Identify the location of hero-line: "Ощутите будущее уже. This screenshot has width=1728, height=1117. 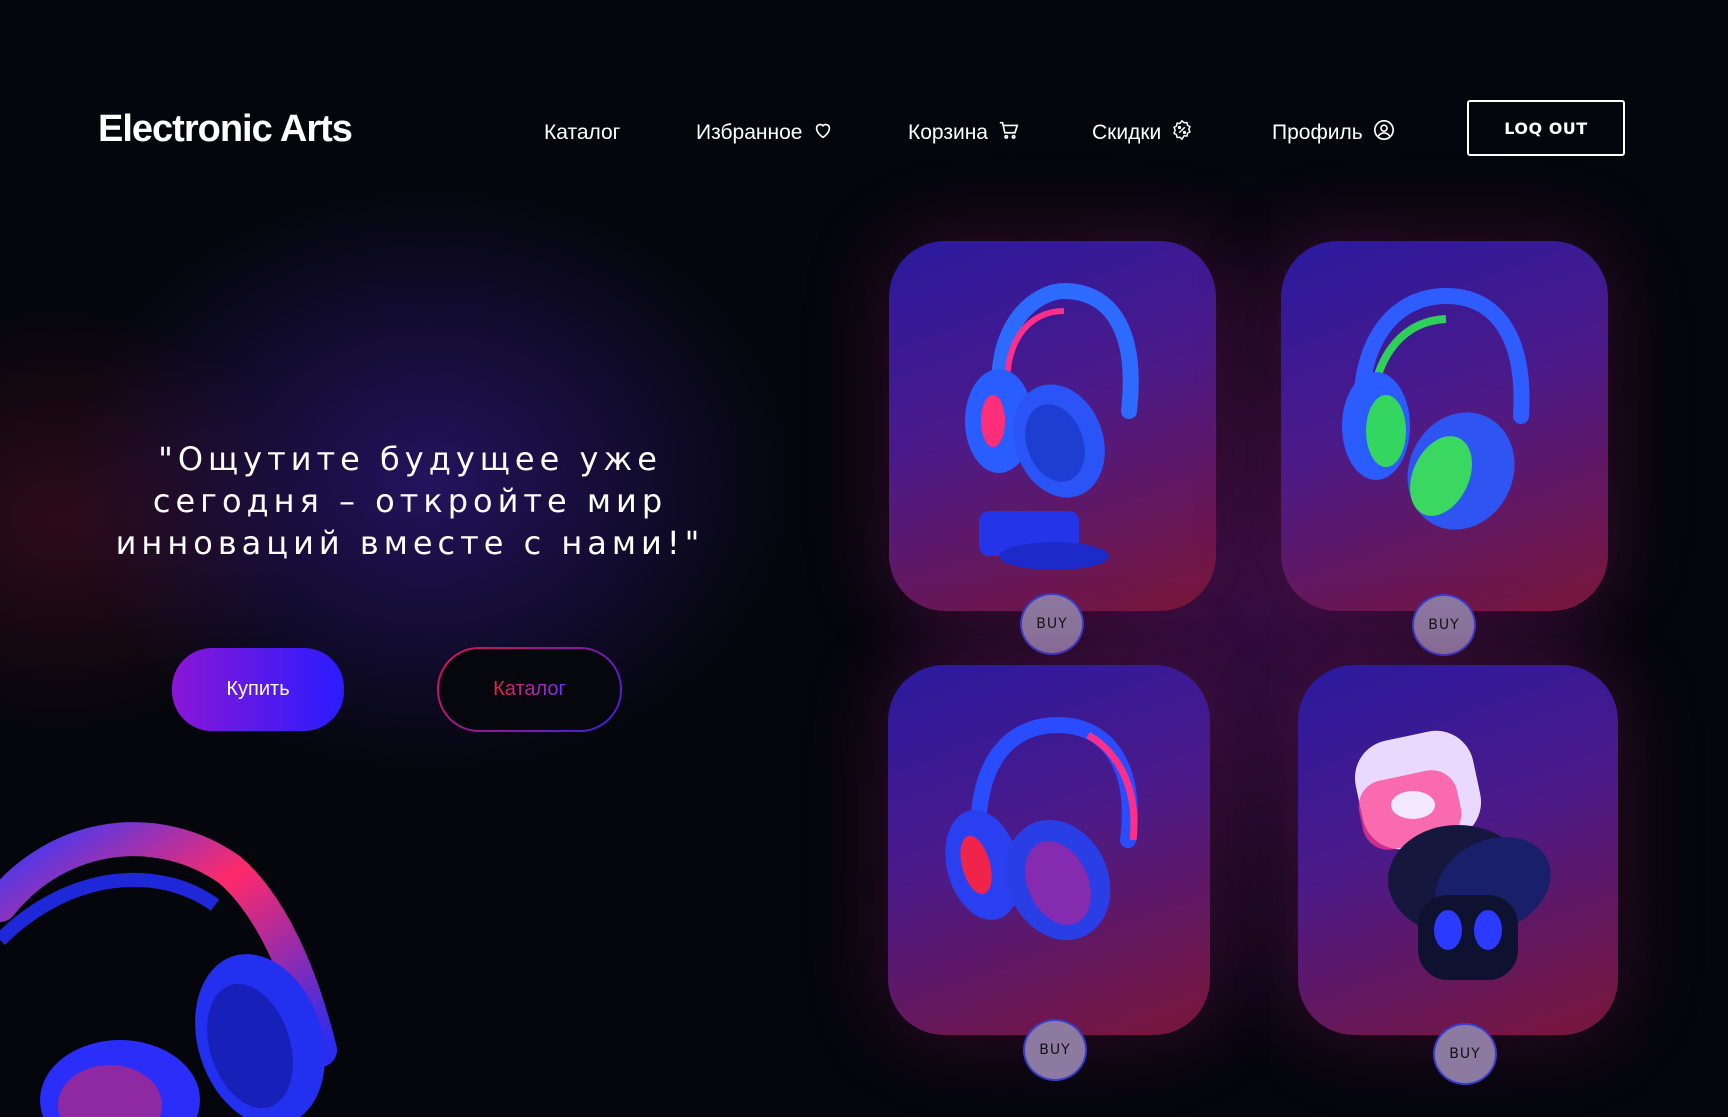
(410, 459).